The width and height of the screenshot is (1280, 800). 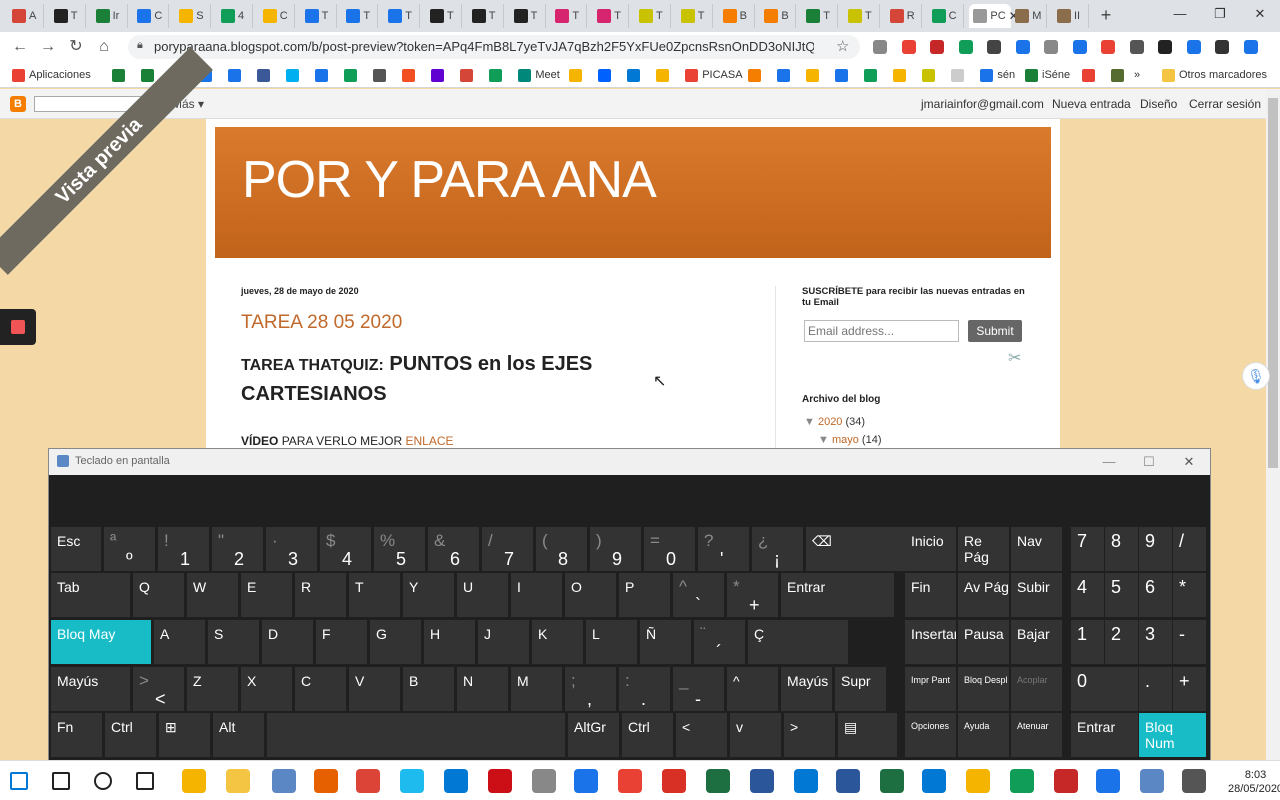 What do you see at coordinates (644, 595) in the screenshot?
I see `osk-key: P` at bounding box center [644, 595].